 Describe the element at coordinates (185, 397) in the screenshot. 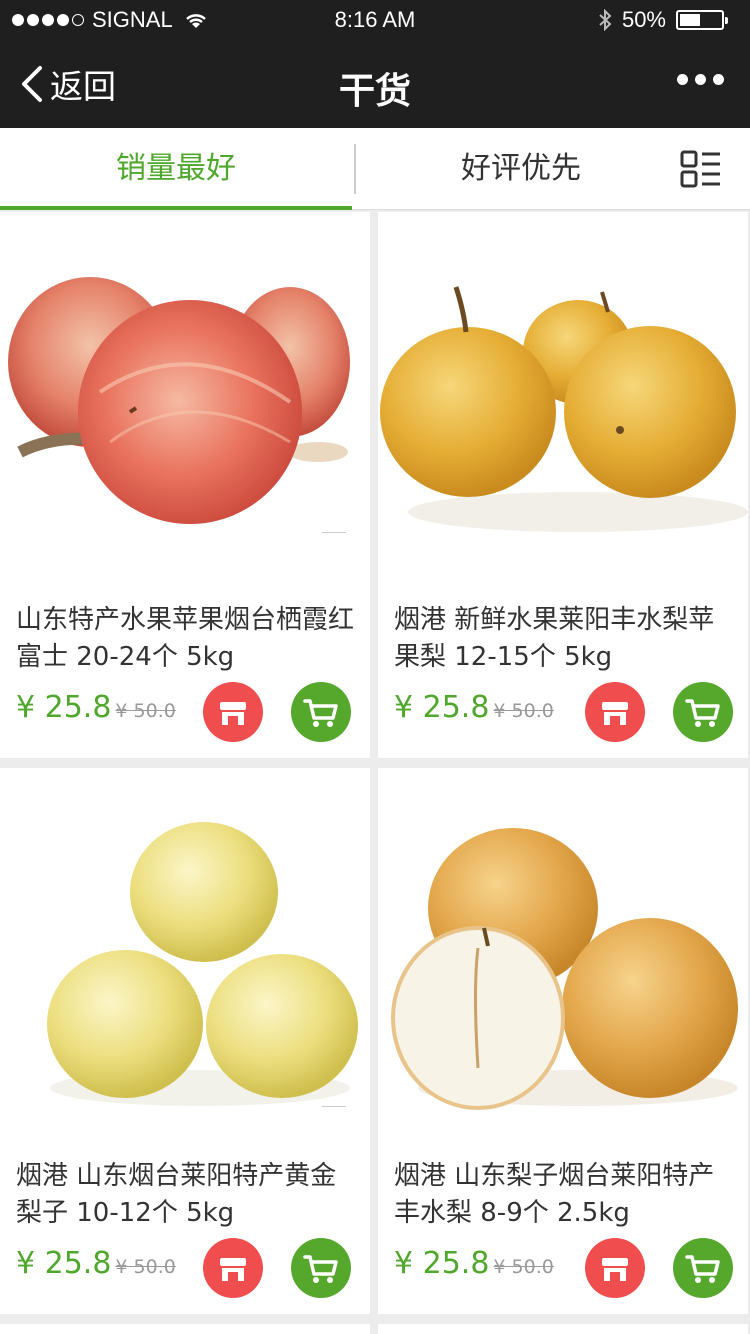

I see `product-image-red-apples` at that location.